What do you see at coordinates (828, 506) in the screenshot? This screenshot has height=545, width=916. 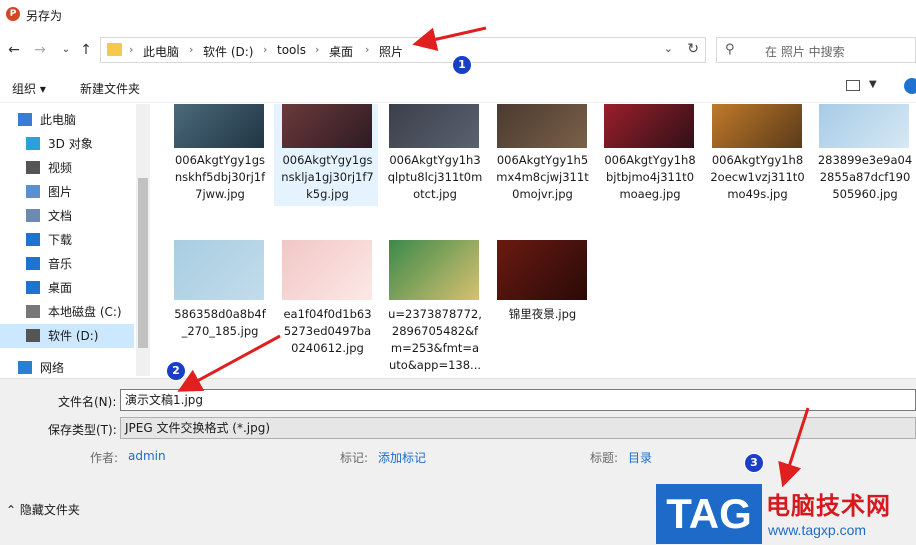 I see `watermark-site-name: 电脑技术网` at bounding box center [828, 506].